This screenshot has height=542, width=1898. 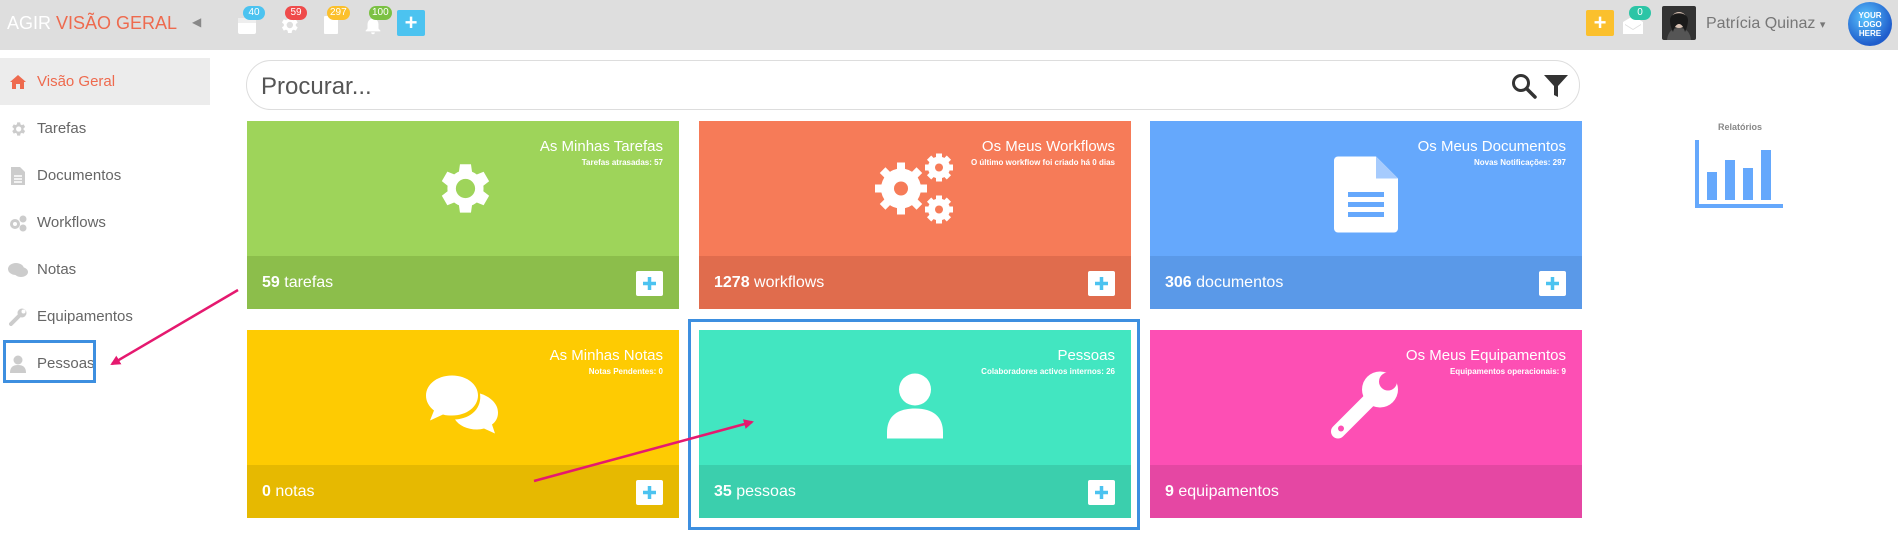 What do you see at coordinates (463, 397) in the screenshot?
I see `card-header: As Minhas Notas Notas Pendentes: 0` at bounding box center [463, 397].